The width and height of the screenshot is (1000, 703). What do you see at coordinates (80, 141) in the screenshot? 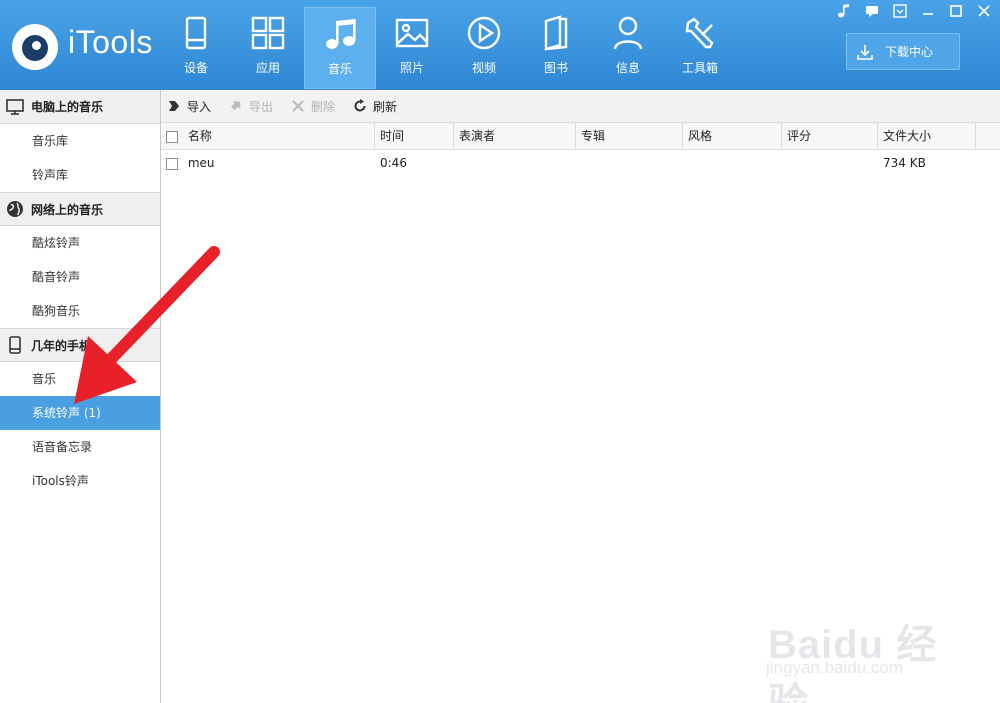
I see `sidebar-item-music-library: 音乐库` at bounding box center [80, 141].